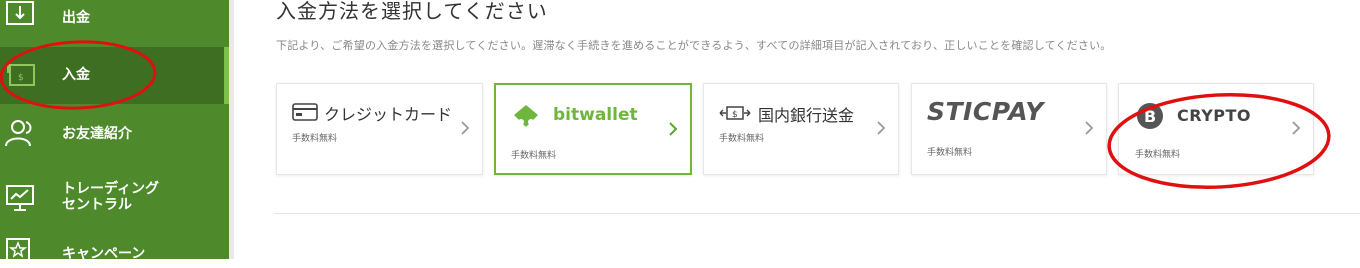  I want to click on sidebar-item-friends: お友達紹介, so click(114, 132).